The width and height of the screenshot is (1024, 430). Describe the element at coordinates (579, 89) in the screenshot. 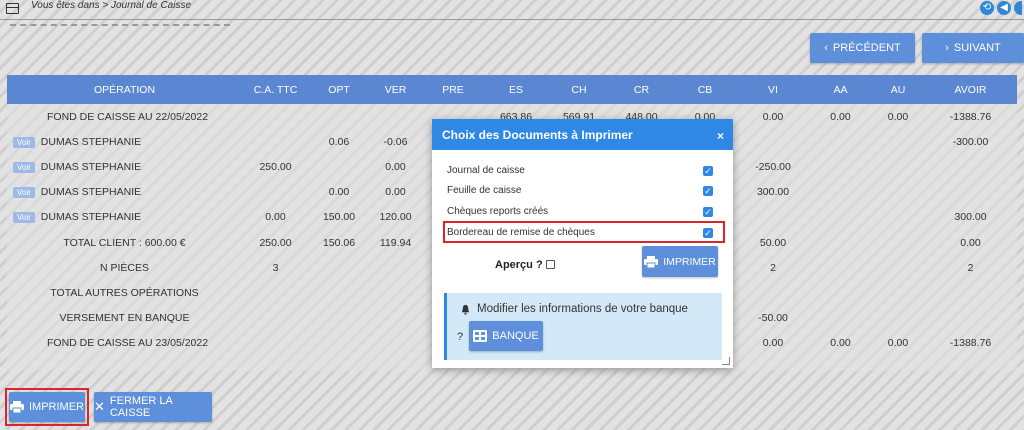

I see `column-header: CH` at that location.